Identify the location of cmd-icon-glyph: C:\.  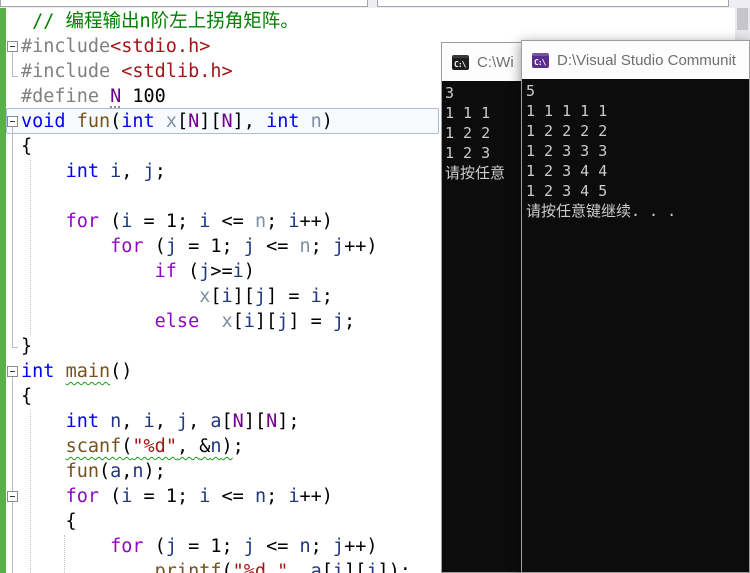
(540, 62).